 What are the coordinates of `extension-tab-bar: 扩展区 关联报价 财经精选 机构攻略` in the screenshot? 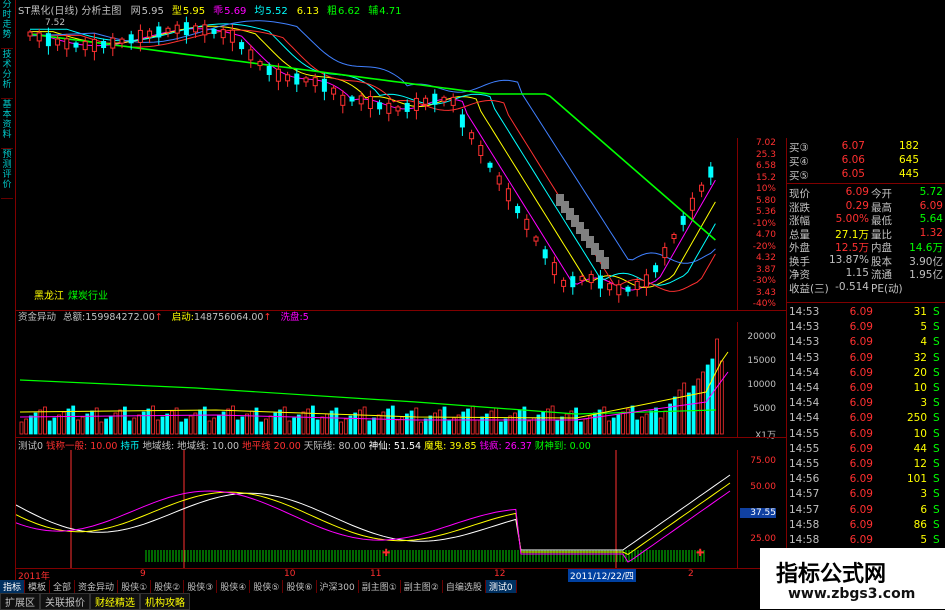 It's located at (95, 601).